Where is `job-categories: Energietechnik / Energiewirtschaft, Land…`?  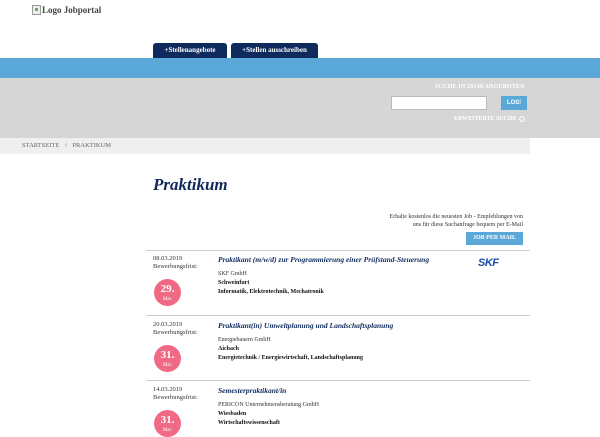 job-categories: Energietechnik / Energiewirtschaft, Land… is located at coordinates (291, 358).